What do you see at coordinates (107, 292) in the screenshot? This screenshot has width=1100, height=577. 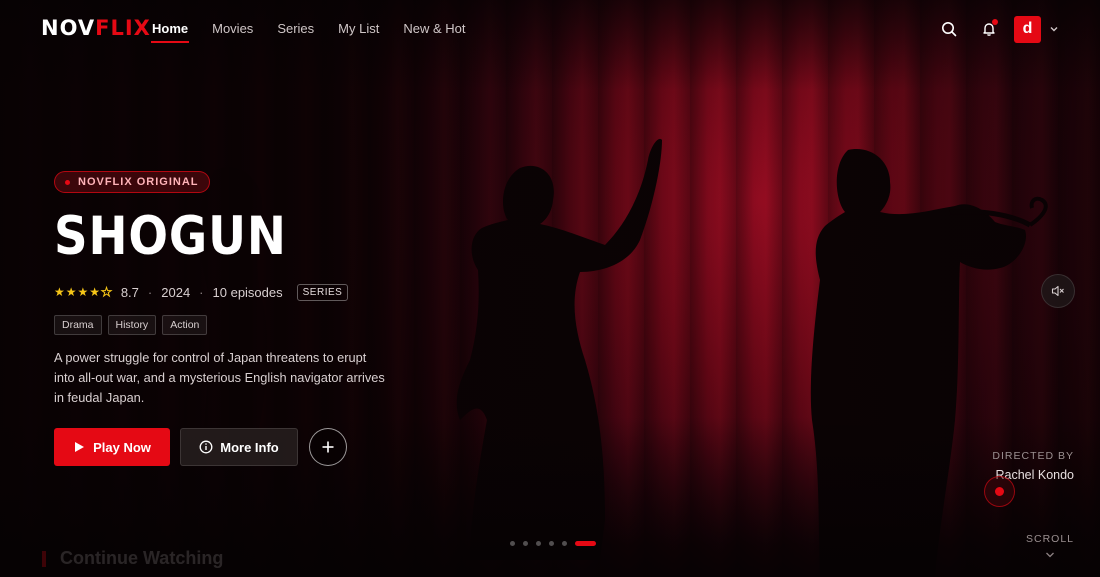 I see `star-outline-icon: ★` at bounding box center [107, 292].